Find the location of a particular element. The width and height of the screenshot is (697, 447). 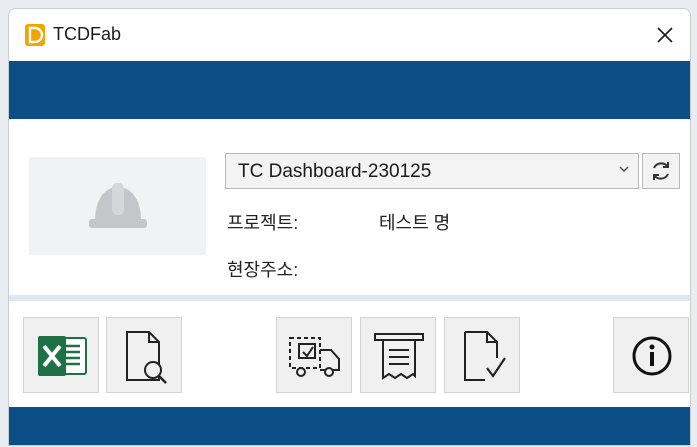

delivery-button is located at coordinates (314, 355).